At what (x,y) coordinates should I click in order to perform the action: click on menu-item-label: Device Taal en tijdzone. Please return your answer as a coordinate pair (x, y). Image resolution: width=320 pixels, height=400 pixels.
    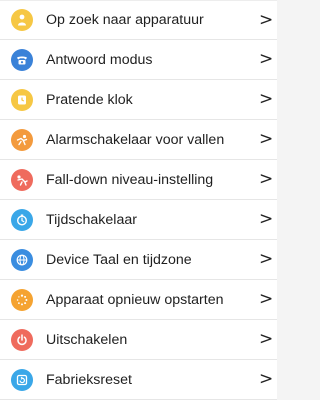
    Looking at the image, I should click on (119, 259).